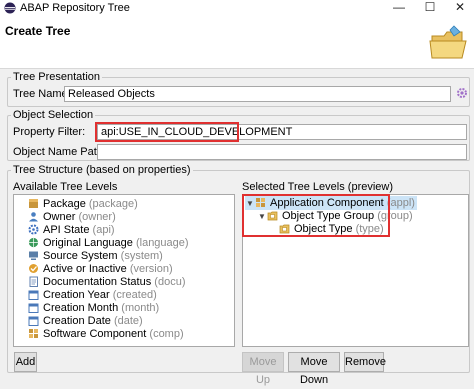 The height and width of the screenshot is (389, 474). I want to click on object-name-pattern-input, so click(282, 152).